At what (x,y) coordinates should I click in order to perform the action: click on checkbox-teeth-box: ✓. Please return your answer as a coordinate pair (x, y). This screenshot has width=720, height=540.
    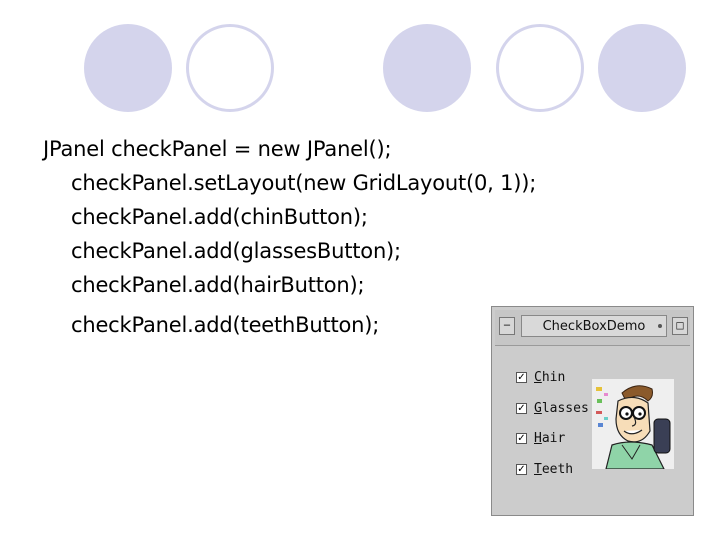
    Looking at the image, I should click on (521, 469).